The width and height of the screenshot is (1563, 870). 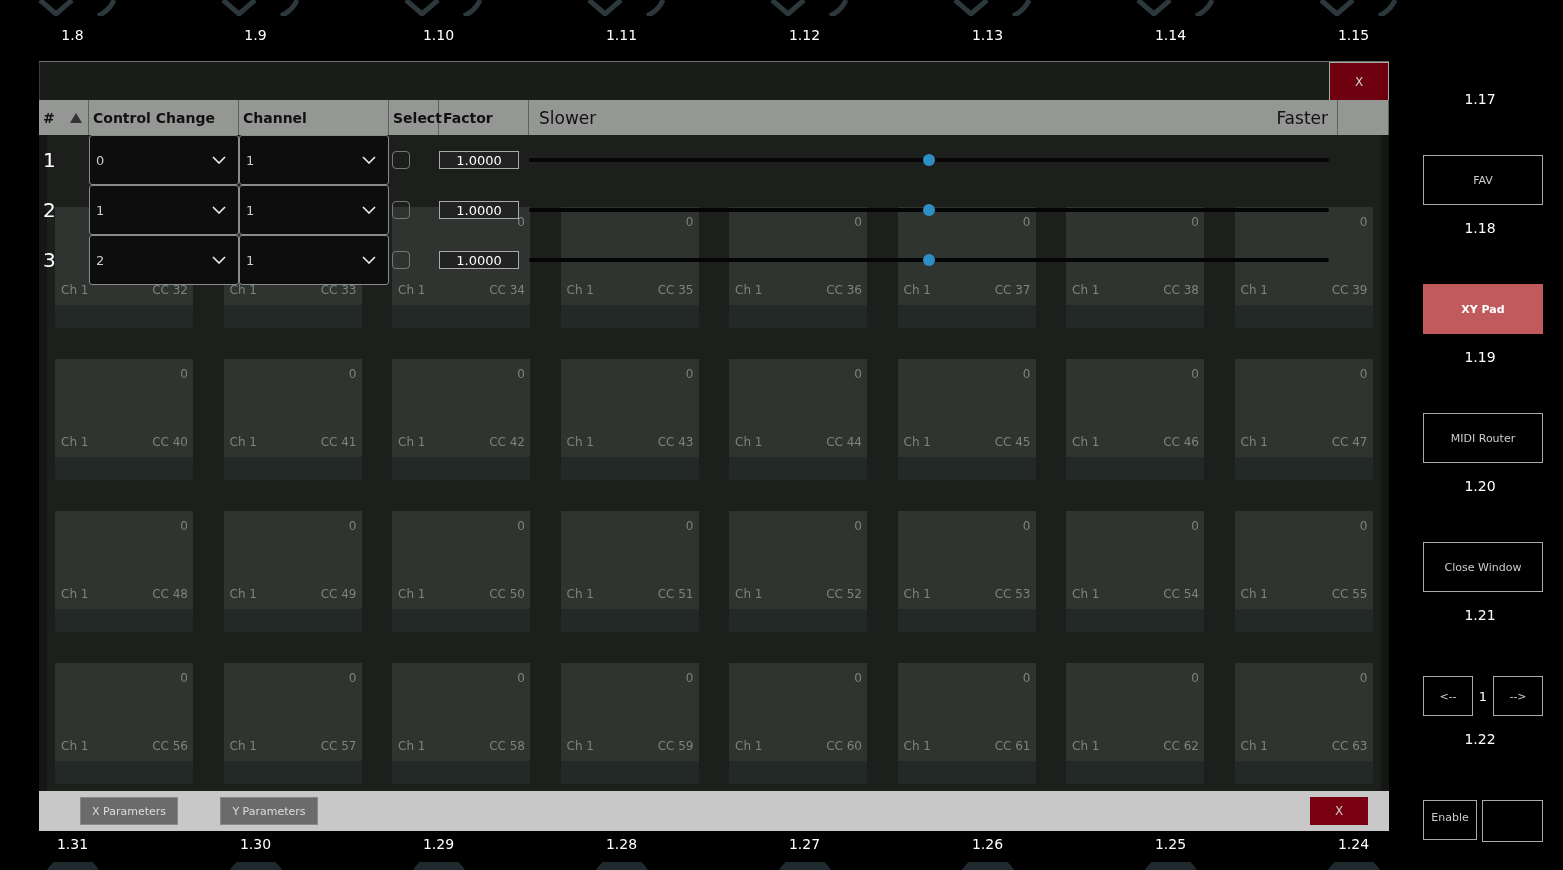 I want to click on pad-cc: CC 34, so click(x=507, y=290).